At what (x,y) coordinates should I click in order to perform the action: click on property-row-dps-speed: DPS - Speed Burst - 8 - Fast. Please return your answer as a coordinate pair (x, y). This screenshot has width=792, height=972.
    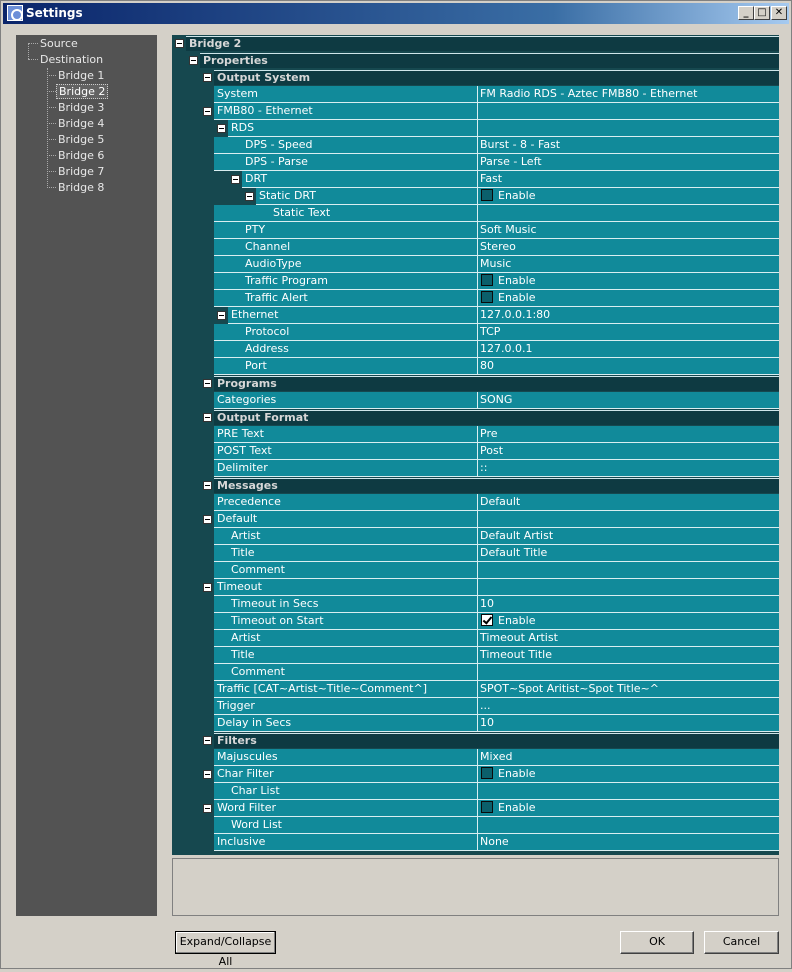
    Looking at the image, I should click on (475, 145).